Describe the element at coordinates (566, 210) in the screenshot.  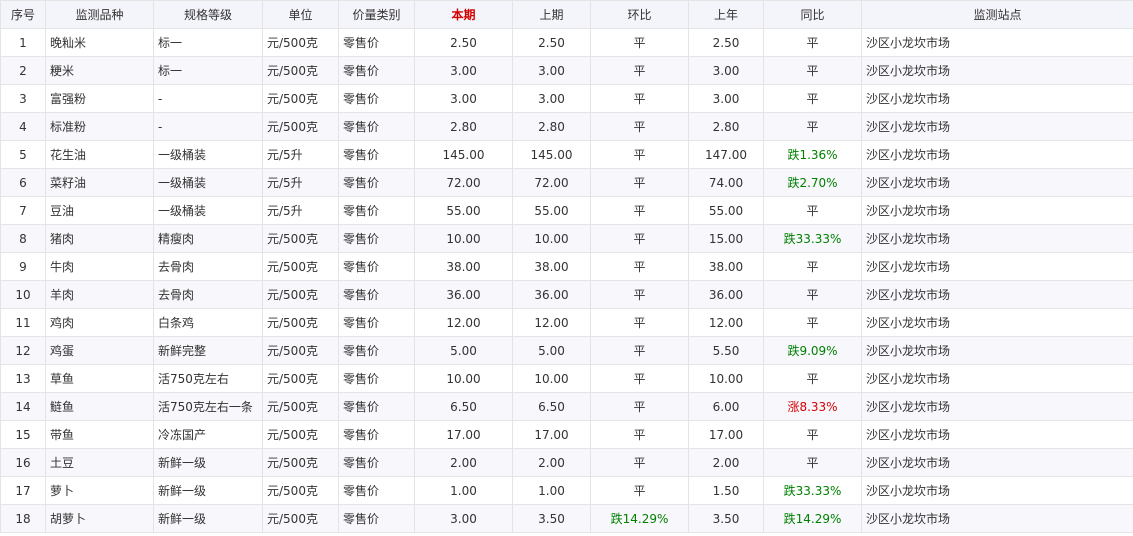
I see `table-row: 7 豆油 一级桶装 元/5升 零售价 55.00 55.00 平 55.00 平沙区小龙坎市场` at that location.